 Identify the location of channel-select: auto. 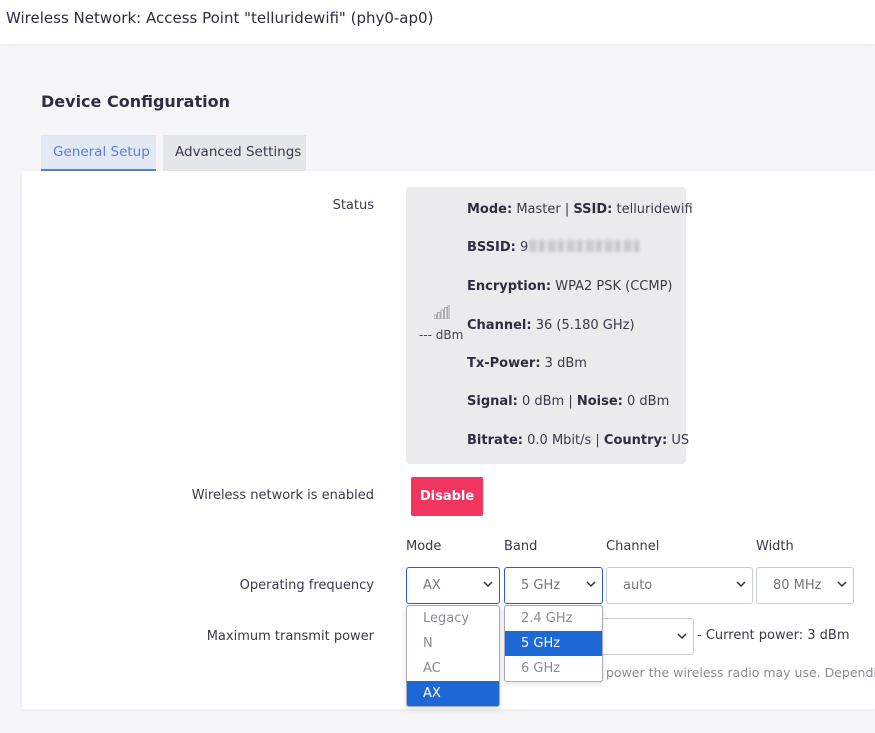
(679, 585).